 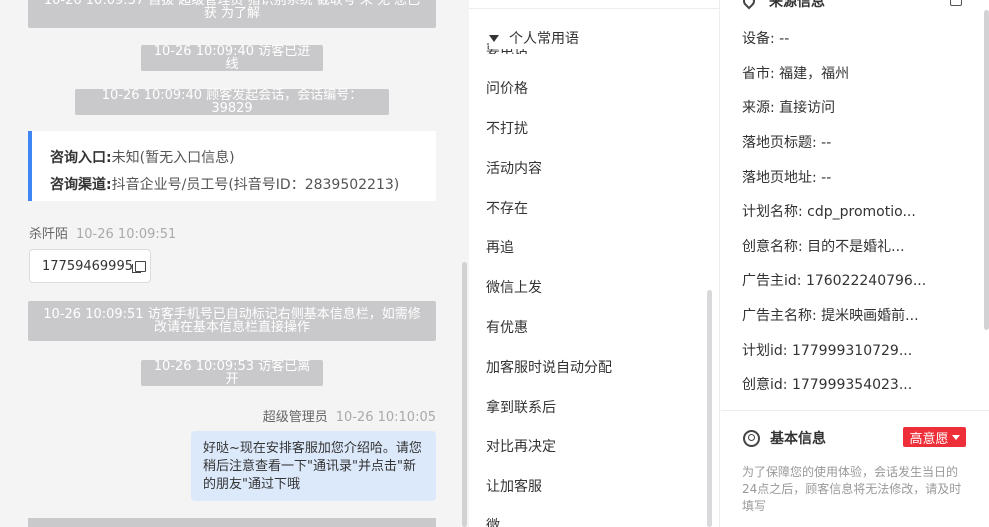 I want to click on info-scrollbar, so click(x=986, y=170).